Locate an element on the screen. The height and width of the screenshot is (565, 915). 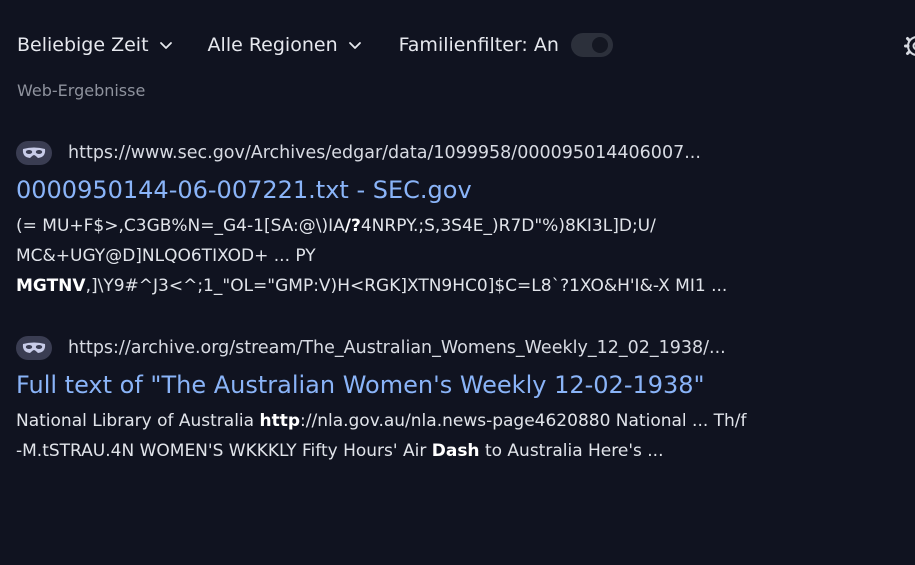
region-filter-label: Alle Regionen is located at coordinates (272, 45).